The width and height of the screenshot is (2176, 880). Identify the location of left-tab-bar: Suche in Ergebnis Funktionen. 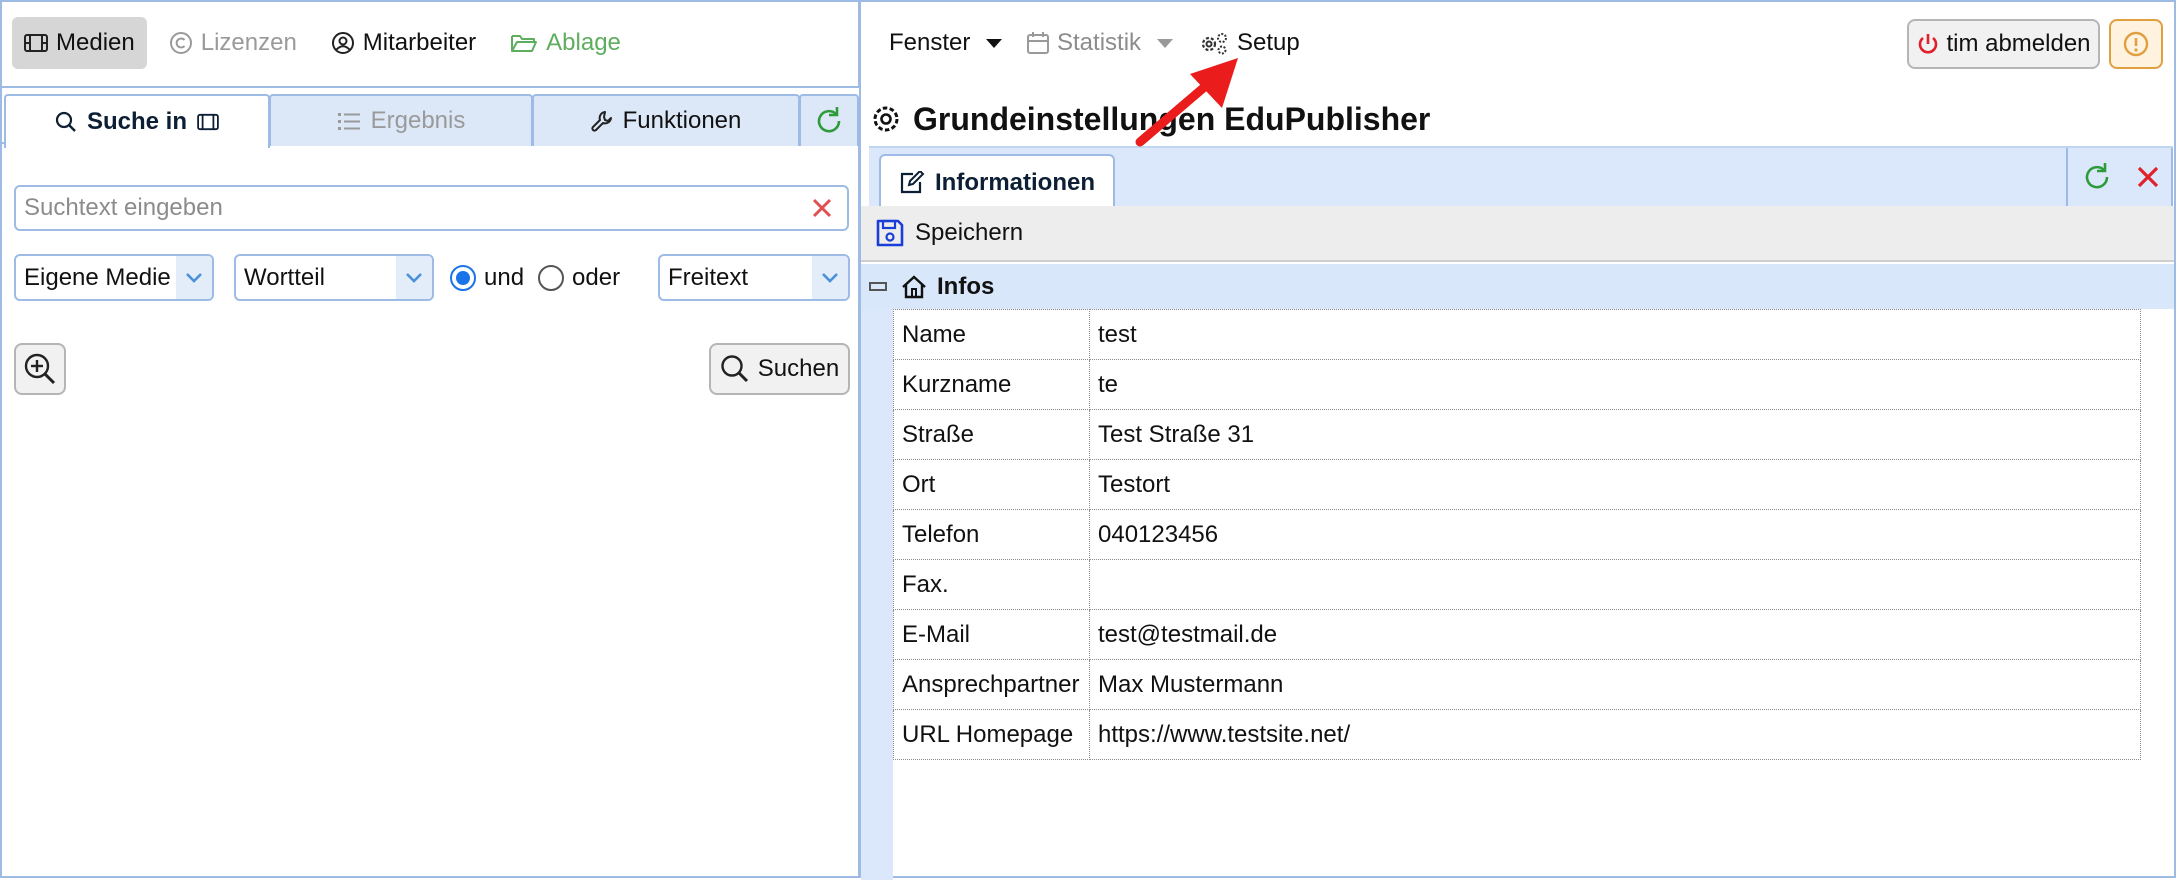
(430, 117).